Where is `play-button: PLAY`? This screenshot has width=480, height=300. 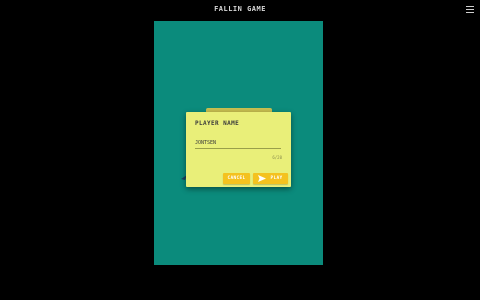 play-button: PLAY is located at coordinates (270, 178).